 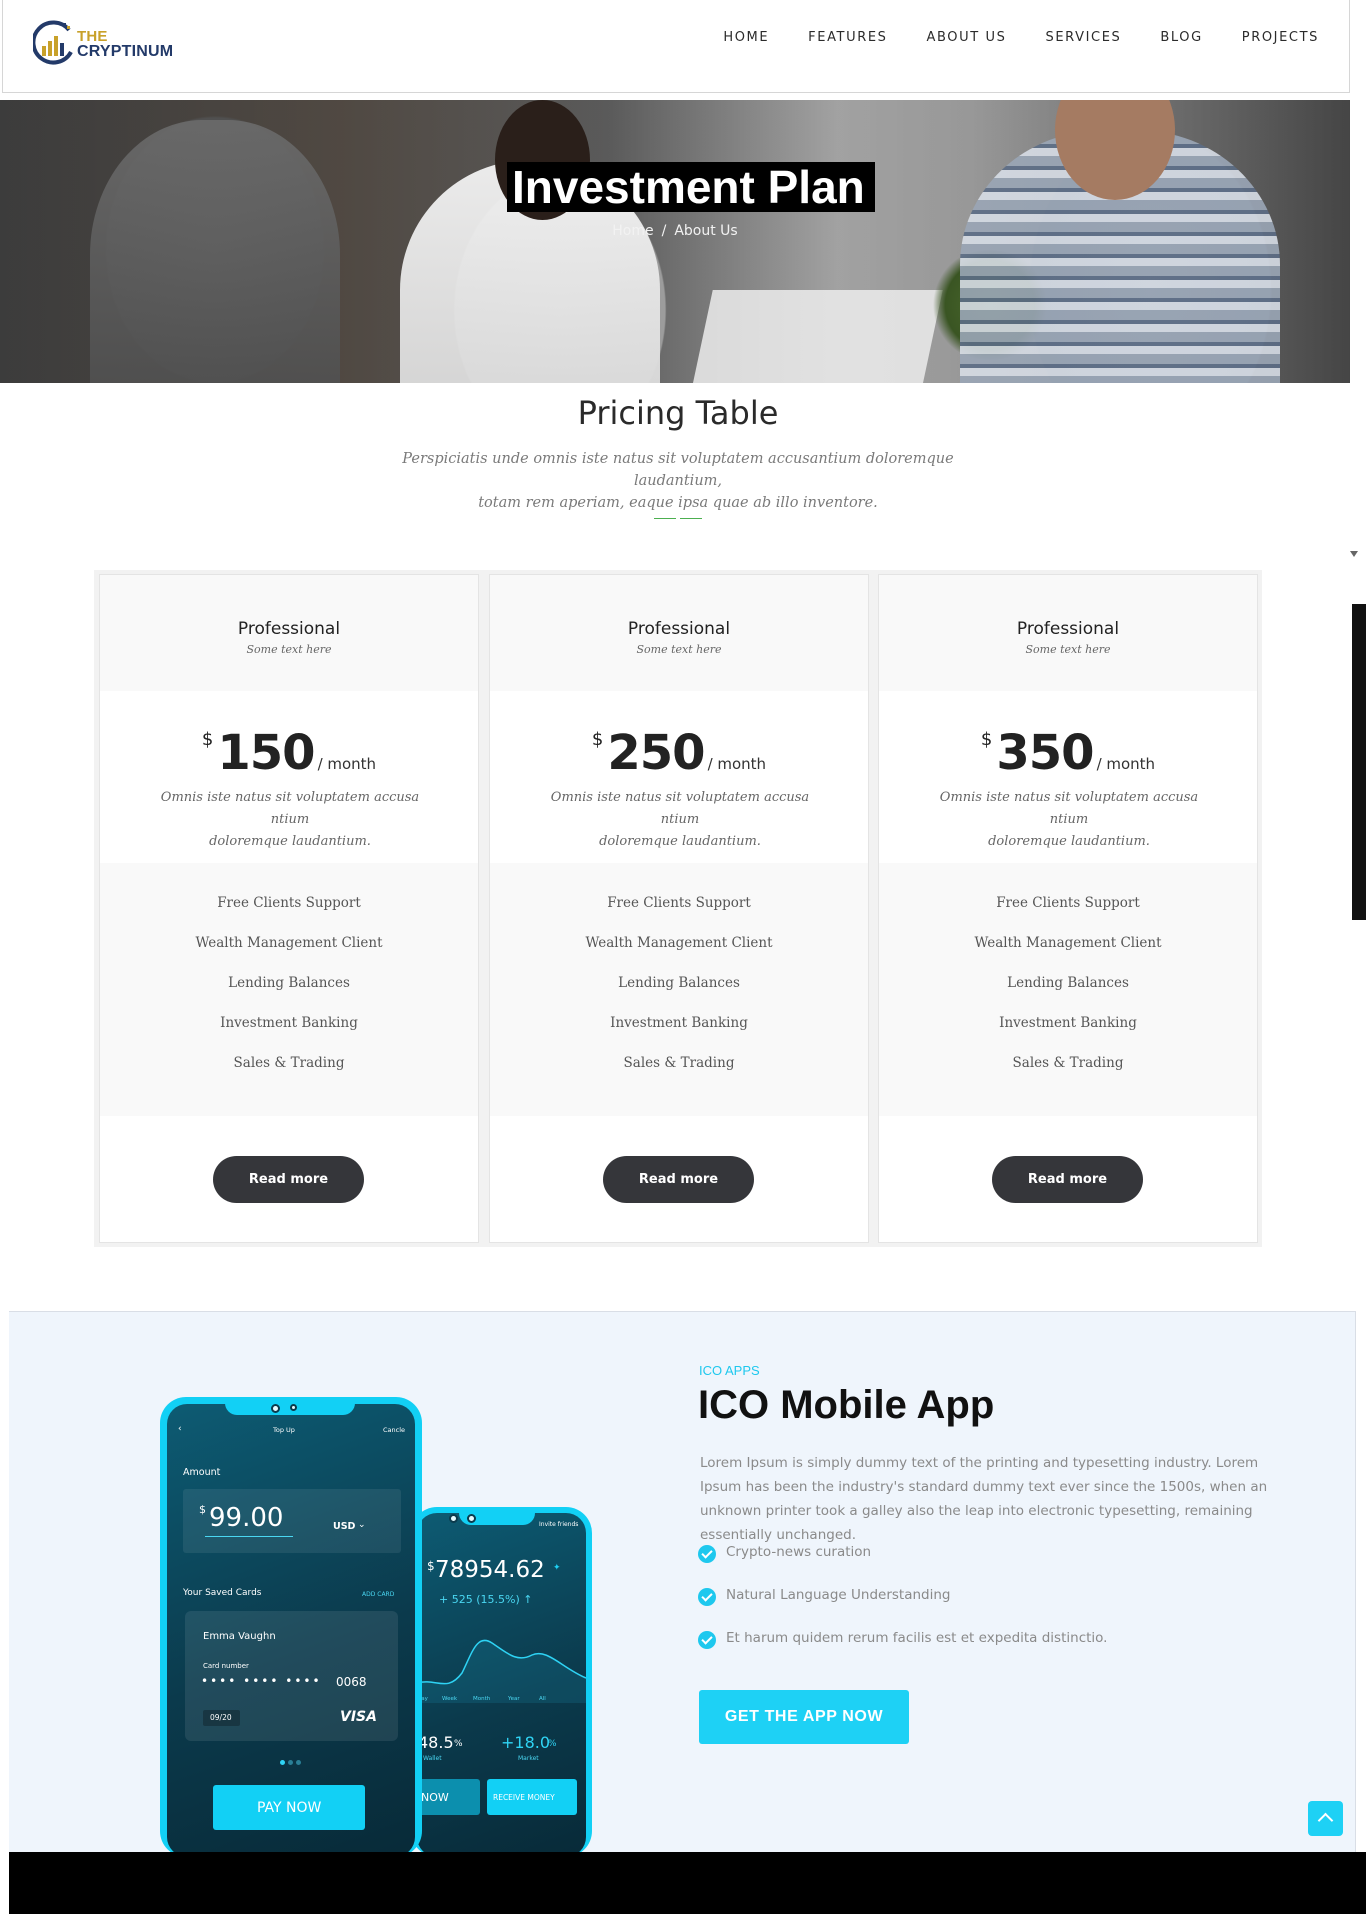 What do you see at coordinates (449, 1699) in the screenshot?
I see `chart-period: Week` at bounding box center [449, 1699].